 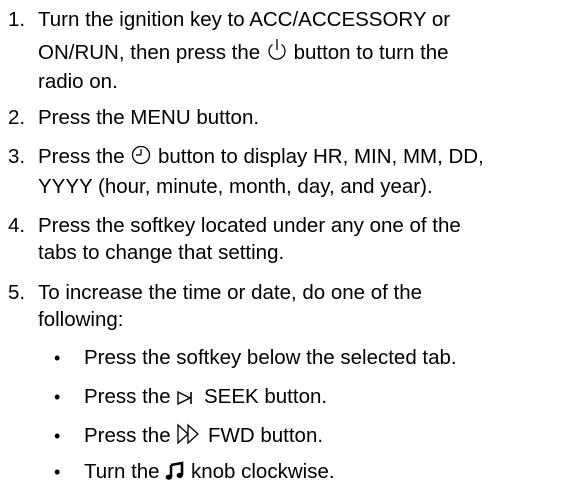 What do you see at coordinates (17, 292) in the screenshot?
I see `step-number: 5.` at bounding box center [17, 292].